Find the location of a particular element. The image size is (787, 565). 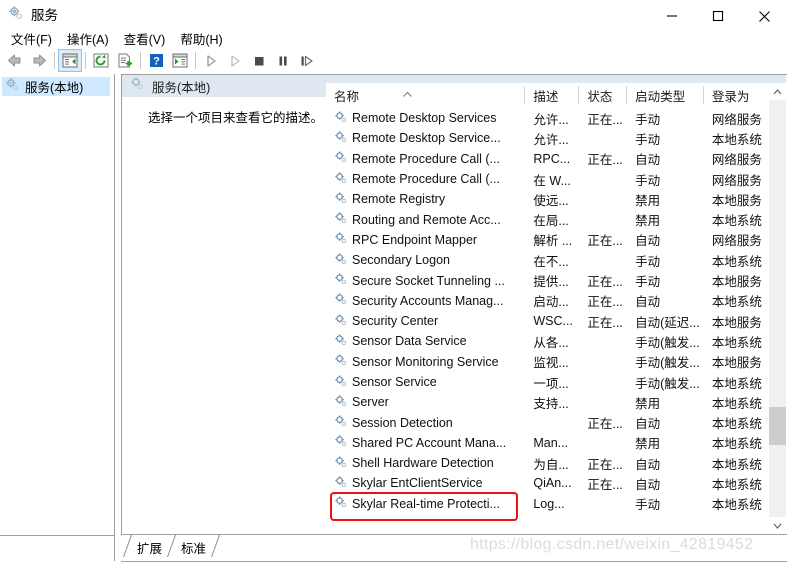

maximize-button is located at coordinates (718, 16).